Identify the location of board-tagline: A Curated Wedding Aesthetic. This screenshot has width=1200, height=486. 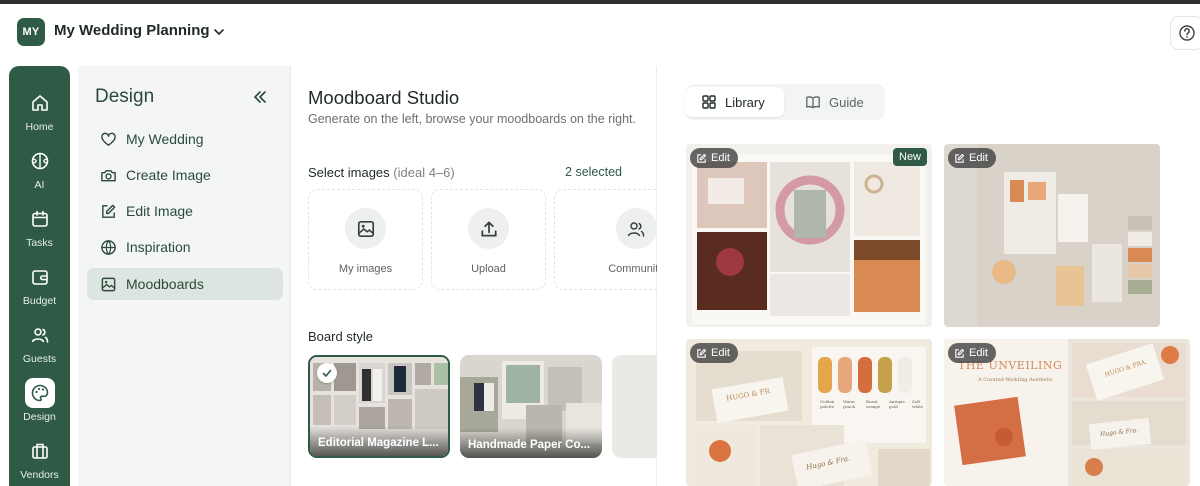
(1015, 380).